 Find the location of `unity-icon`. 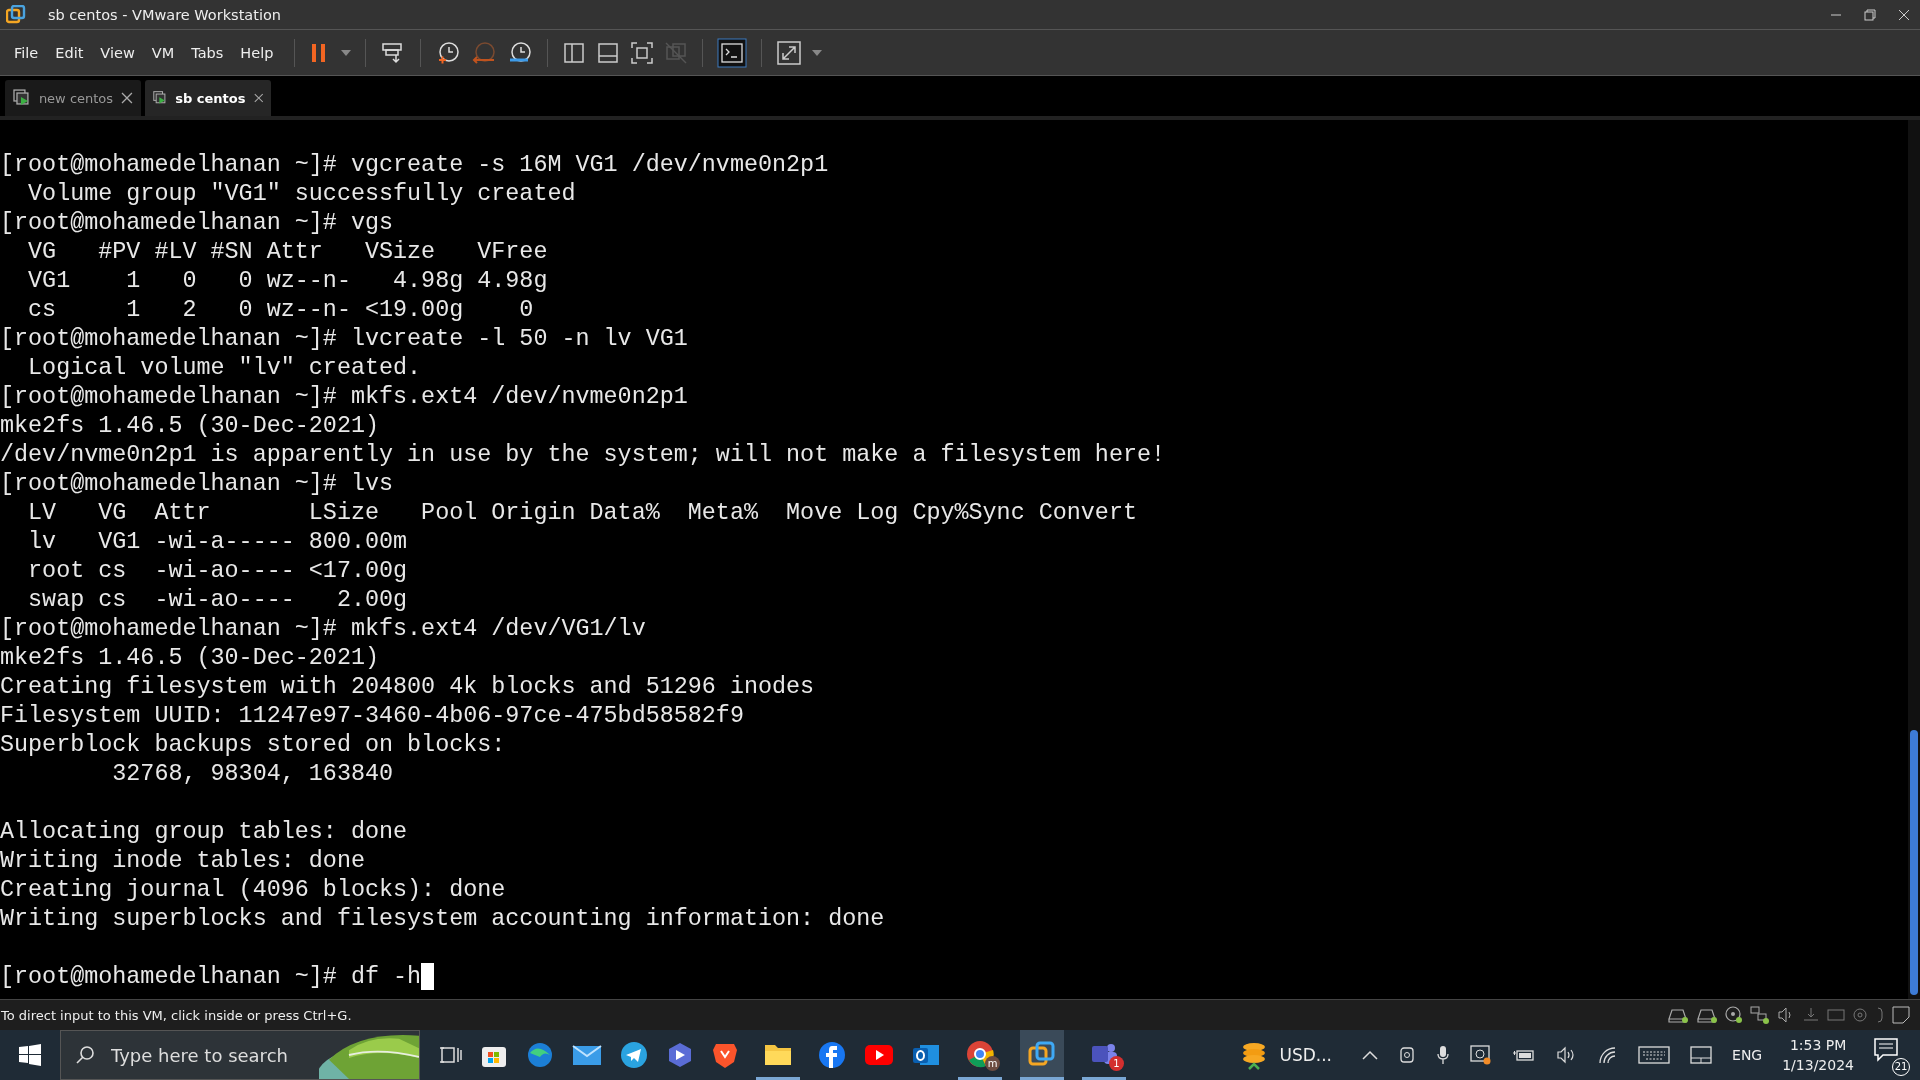

unity-icon is located at coordinates (676, 52).